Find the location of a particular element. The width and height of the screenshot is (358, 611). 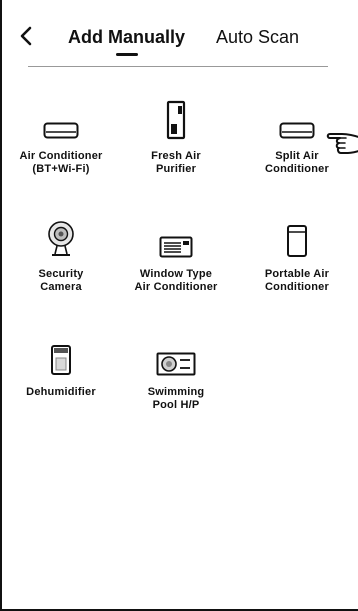

portable-air-conditioner-icon is located at coordinates (297, 238).